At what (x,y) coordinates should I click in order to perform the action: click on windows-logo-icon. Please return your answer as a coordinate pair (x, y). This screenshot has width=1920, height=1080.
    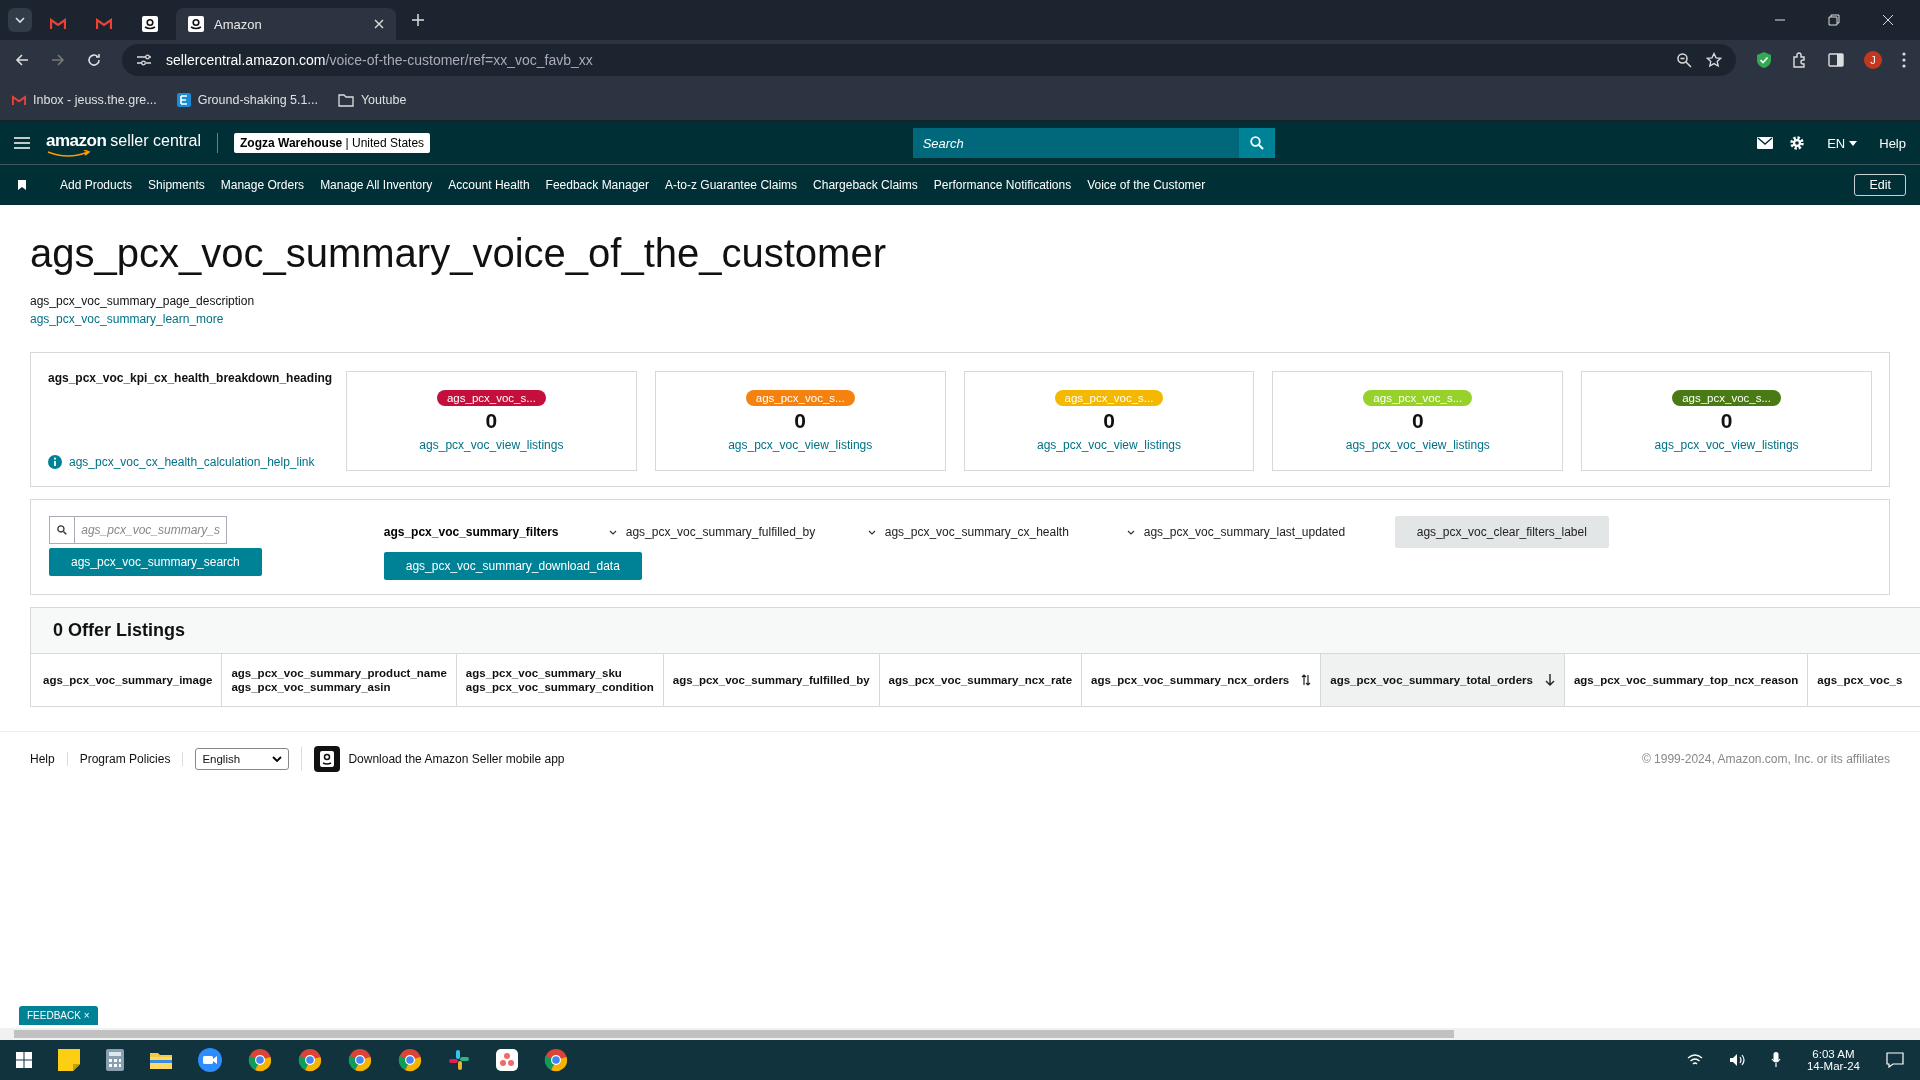
    Looking at the image, I should click on (24, 1060).